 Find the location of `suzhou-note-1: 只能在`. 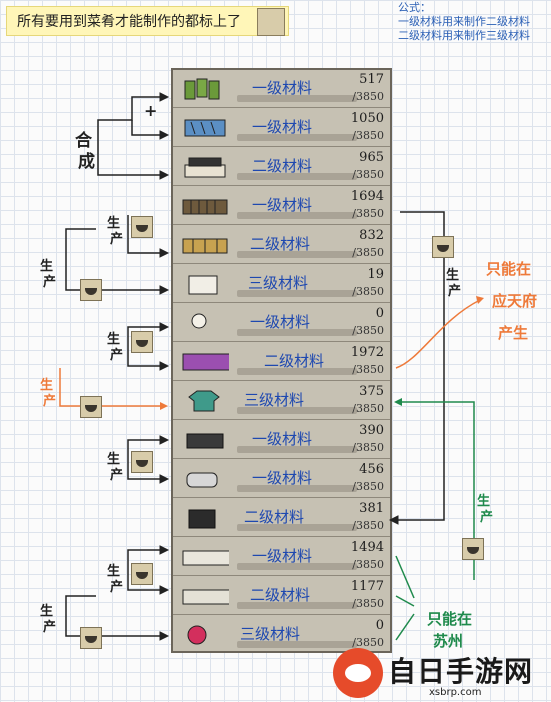

suzhou-note-1: 只能在 is located at coordinates (450, 619).